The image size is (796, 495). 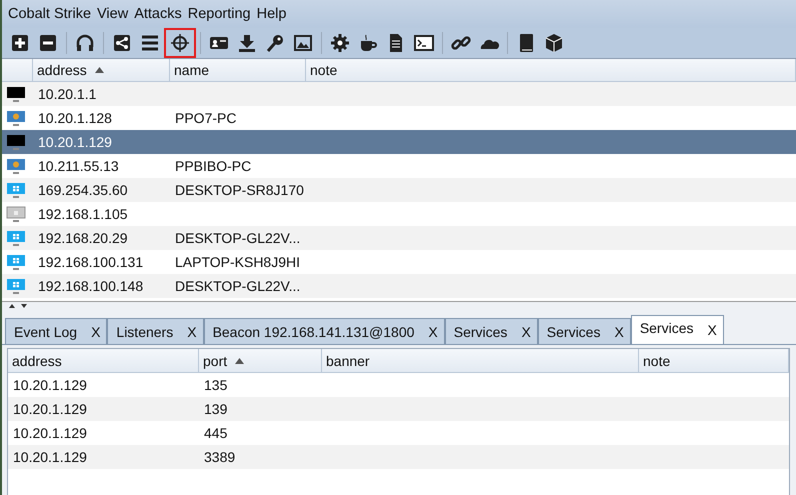 I want to click on tab: Event Log X, so click(x=56, y=331).